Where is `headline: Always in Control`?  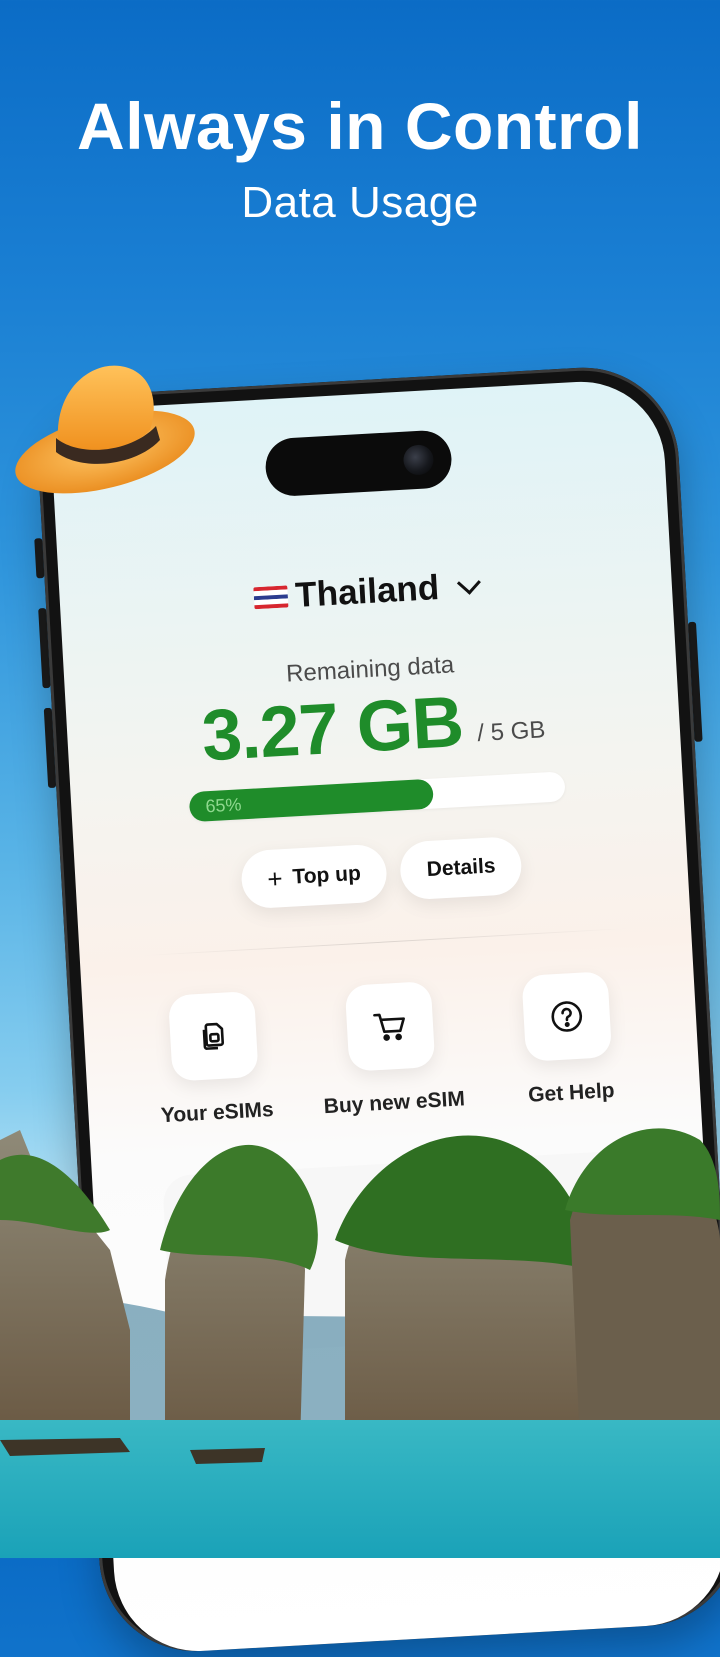
headline: Always in Control is located at coordinates (360, 126).